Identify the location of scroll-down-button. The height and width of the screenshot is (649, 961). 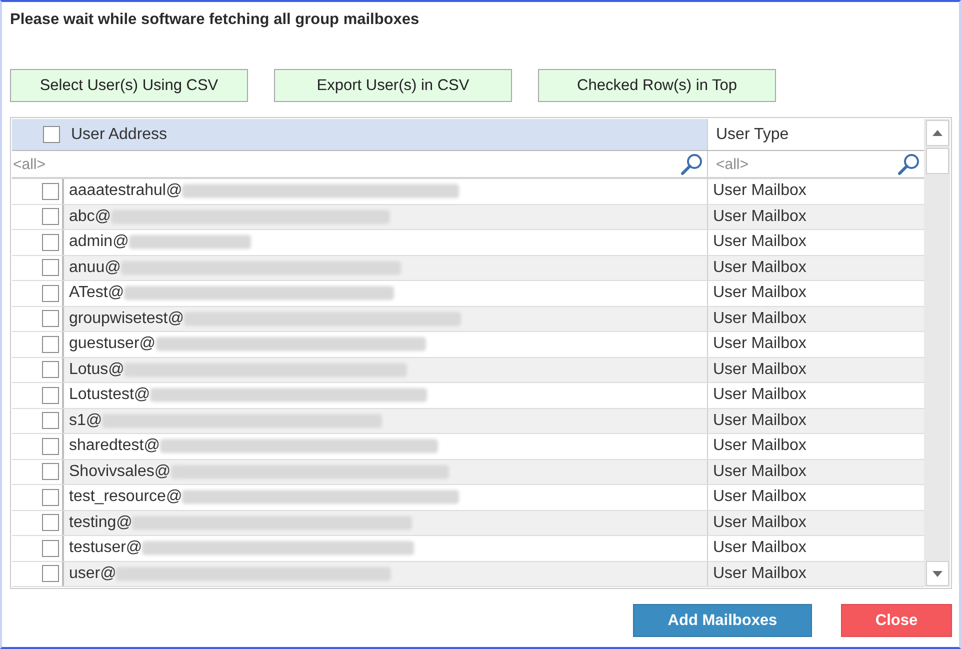
(937, 573).